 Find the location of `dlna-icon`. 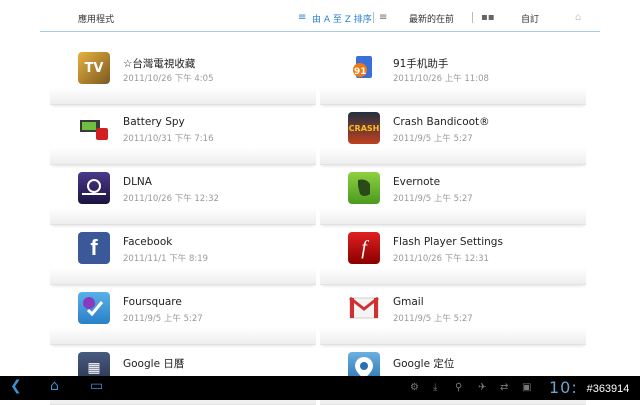

dlna-icon is located at coordinates (94, 188).